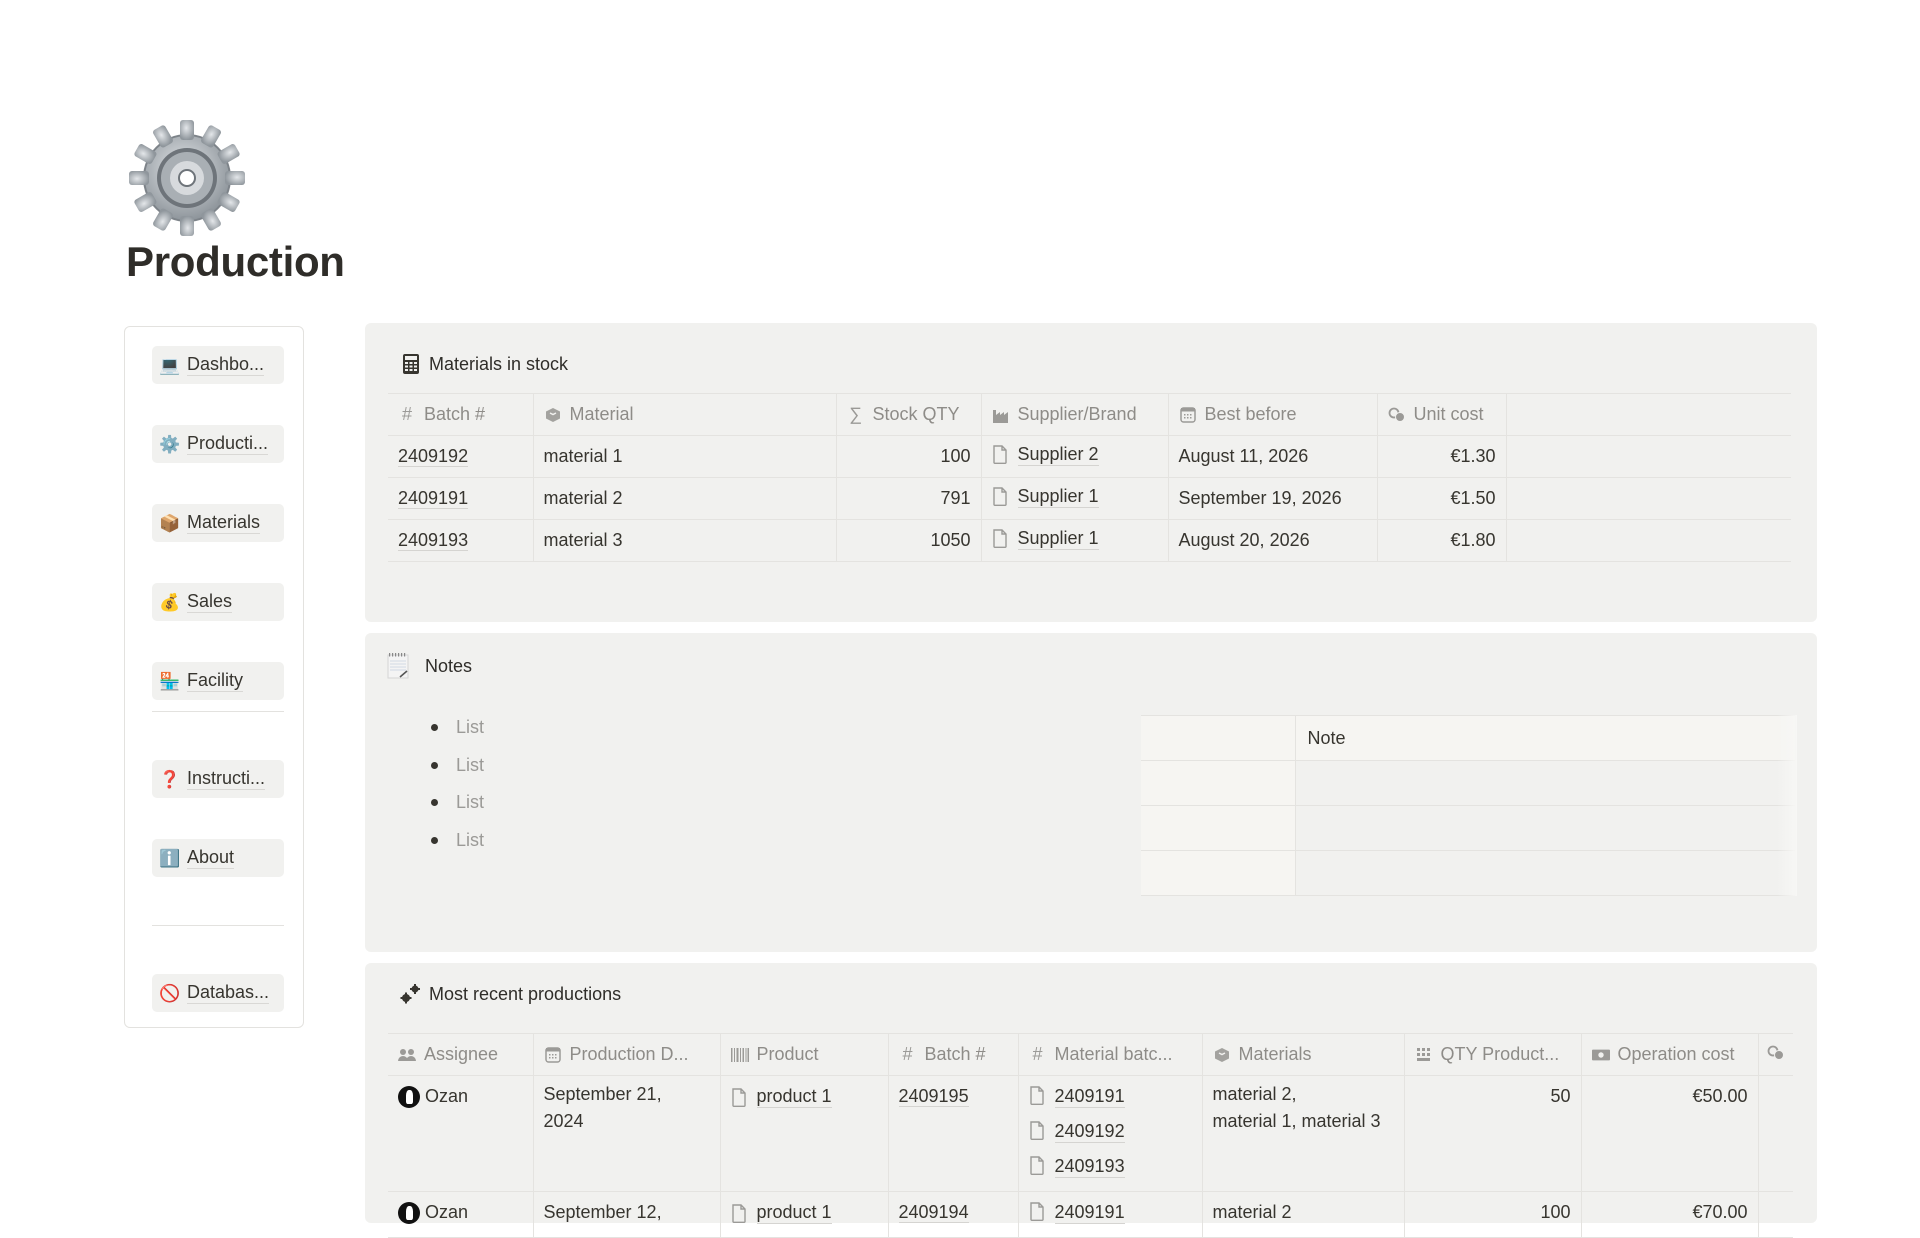 The image size is (1920, 1238). What do you see at coordinates (433, 540) in the screenshot?
I see `batch-link: 2409193` at bounding box center [433, 540].